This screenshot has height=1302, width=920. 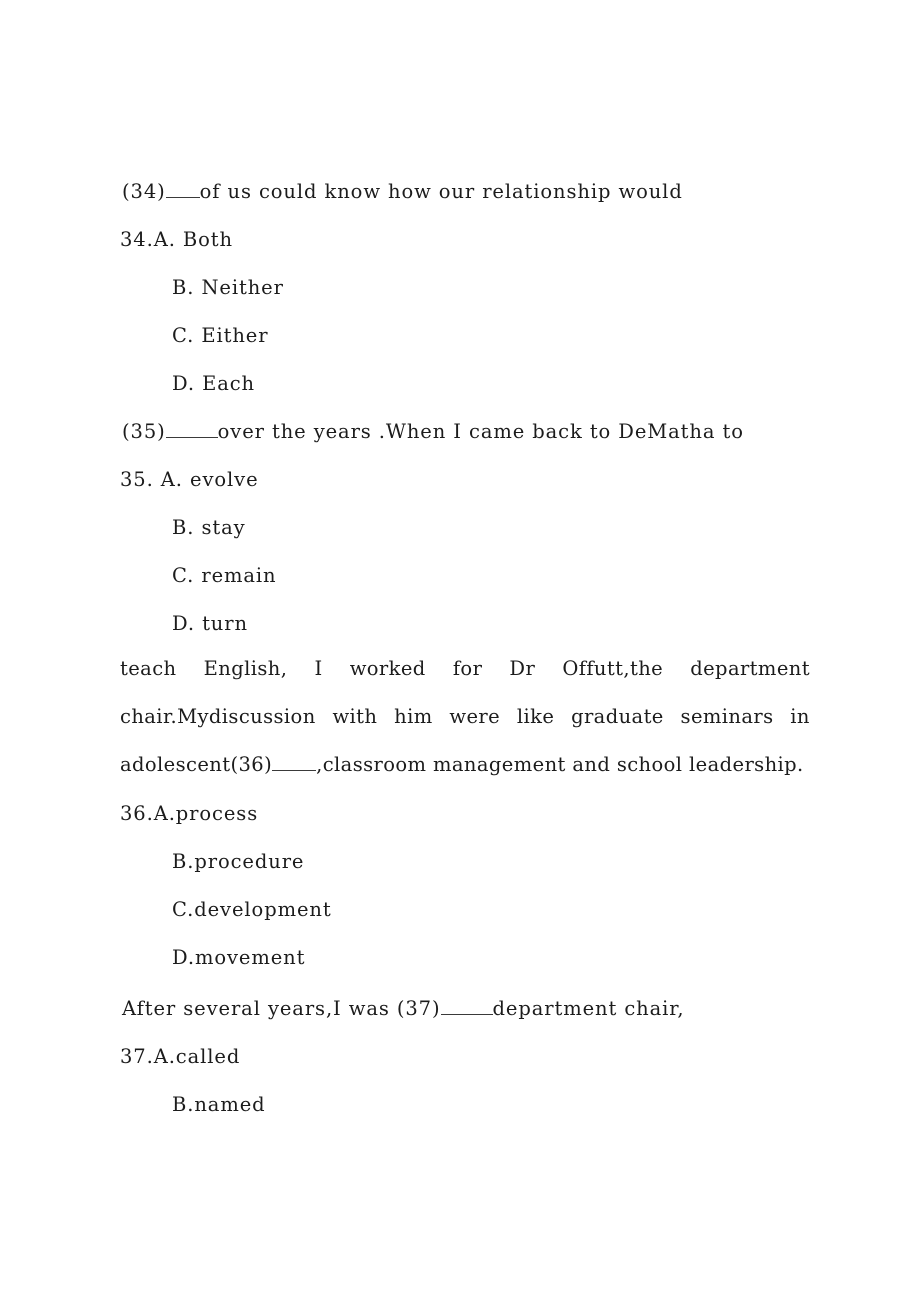 I want to click on option-text: movement, so click(x=250, y=957).